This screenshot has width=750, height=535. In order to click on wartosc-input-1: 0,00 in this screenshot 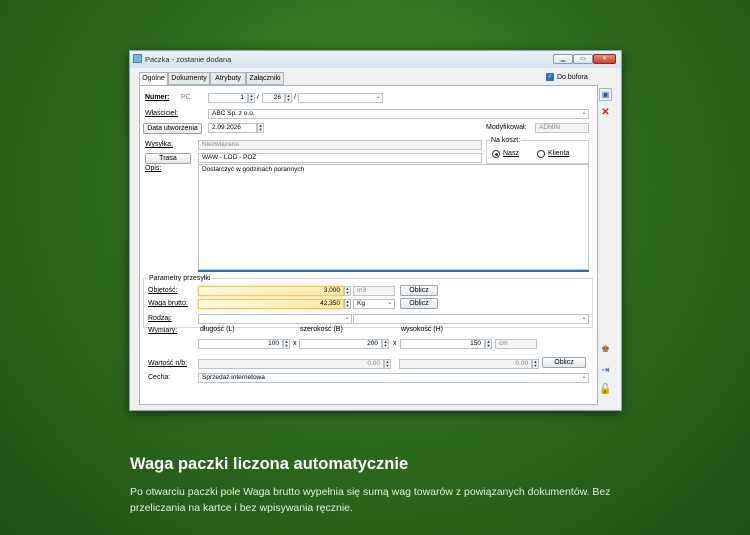, I will do `click(291, 364)`.